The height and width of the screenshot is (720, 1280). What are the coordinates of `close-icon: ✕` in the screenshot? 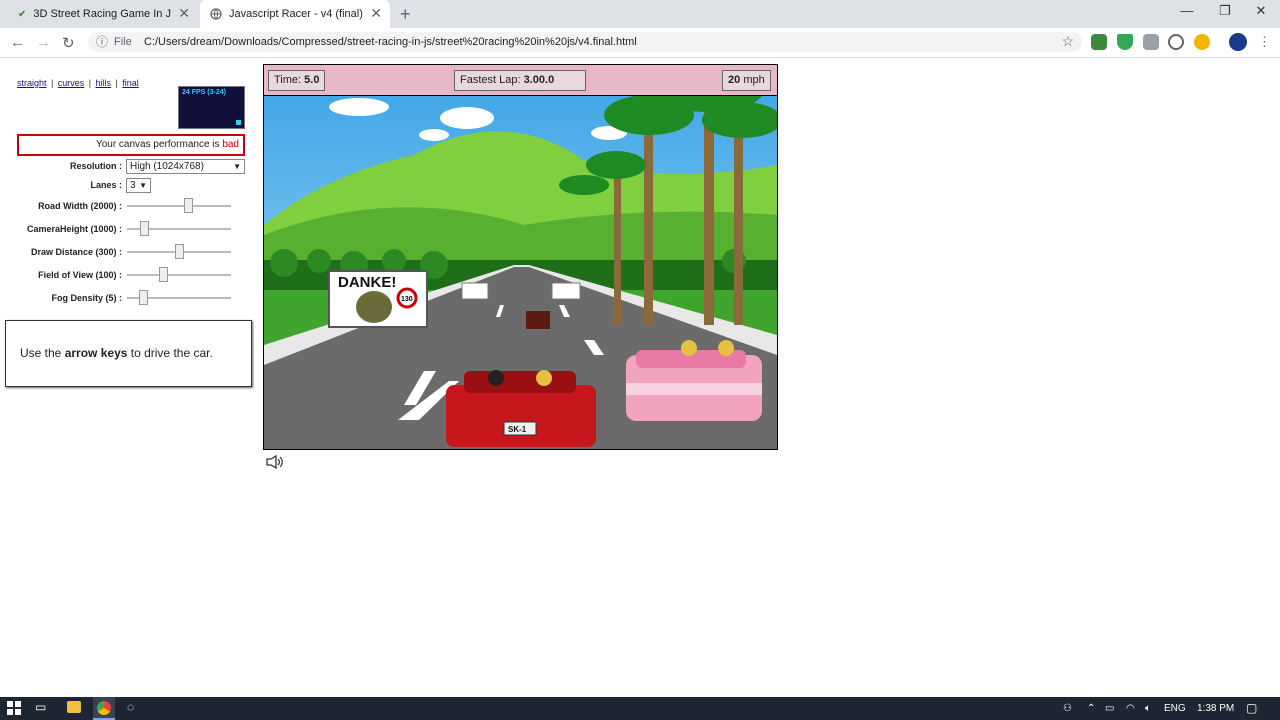 It's located at (1261, 11).